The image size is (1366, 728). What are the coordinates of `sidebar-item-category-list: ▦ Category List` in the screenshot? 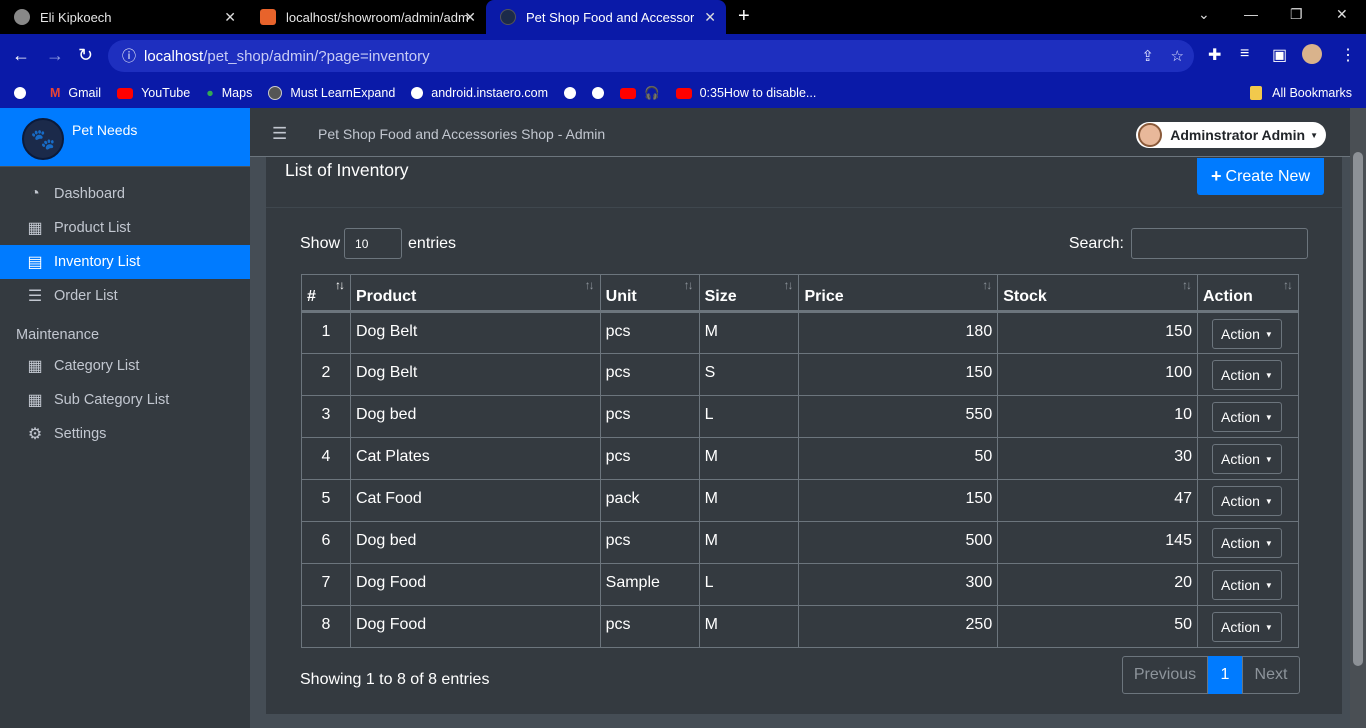 It's located at (125, 366).